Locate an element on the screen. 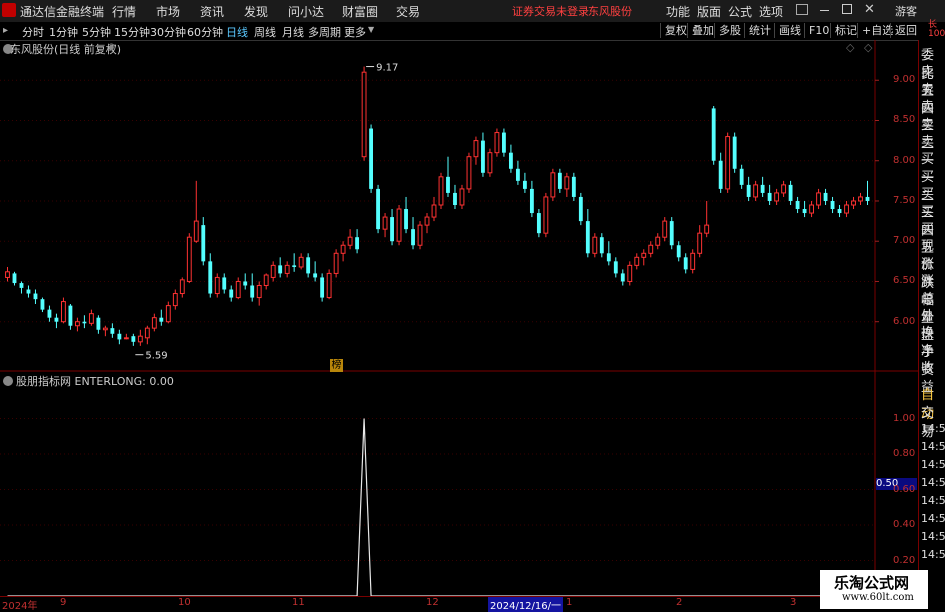 The image size is (945, 612). guest-label: 游客 is located at coordinates (906, 11).